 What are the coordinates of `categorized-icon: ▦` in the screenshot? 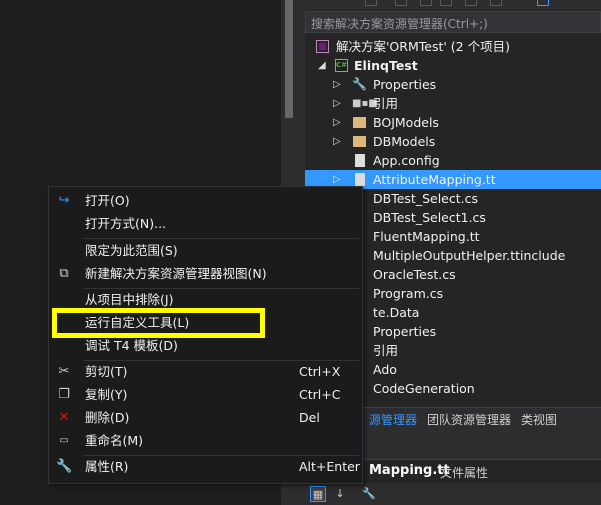 It's located at (318, 494).